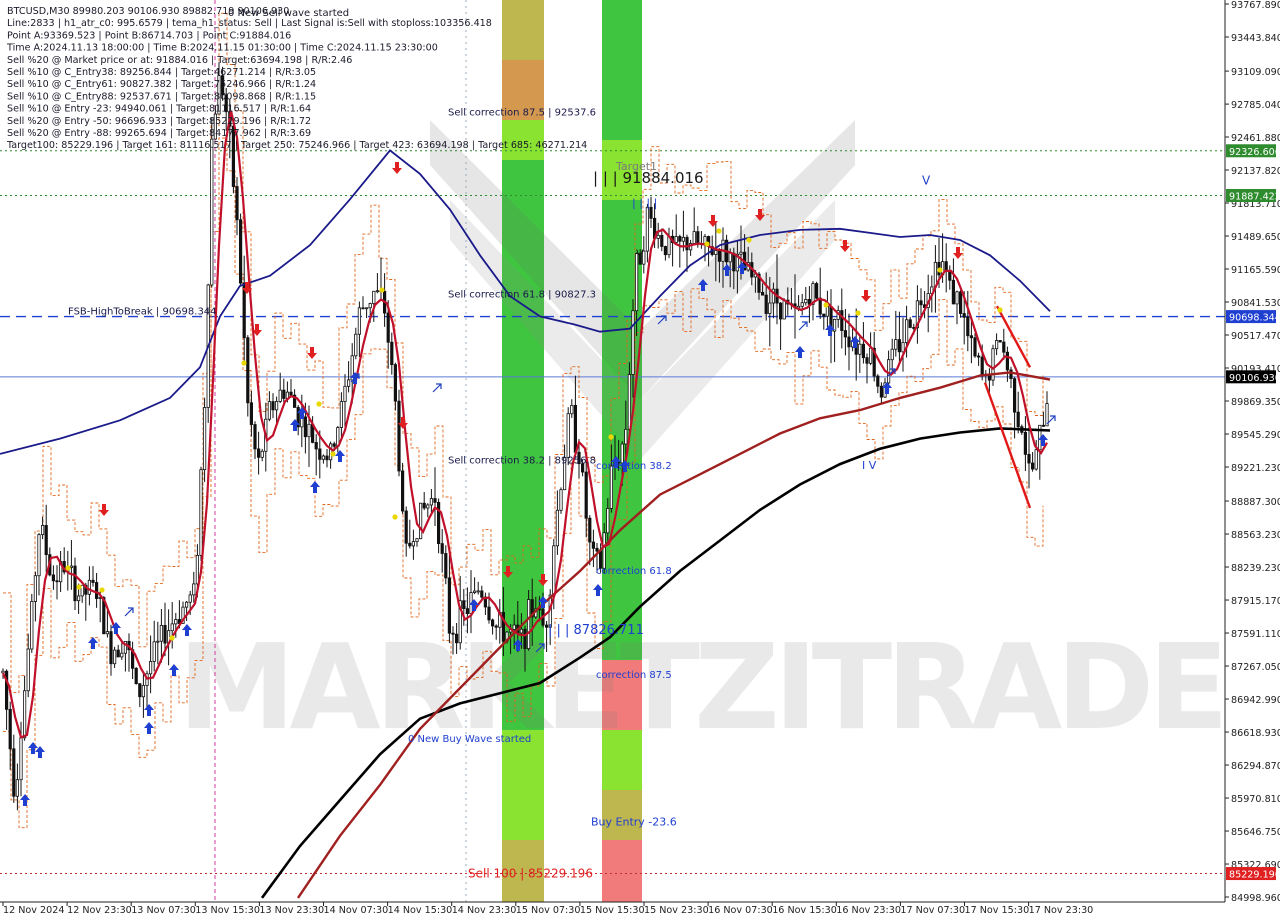 This screenshot has height=924, width=1280. Describe the element at coordinates (1255, 667) in the screenshot. I see `y-tick-label: 87267.050` at that location.